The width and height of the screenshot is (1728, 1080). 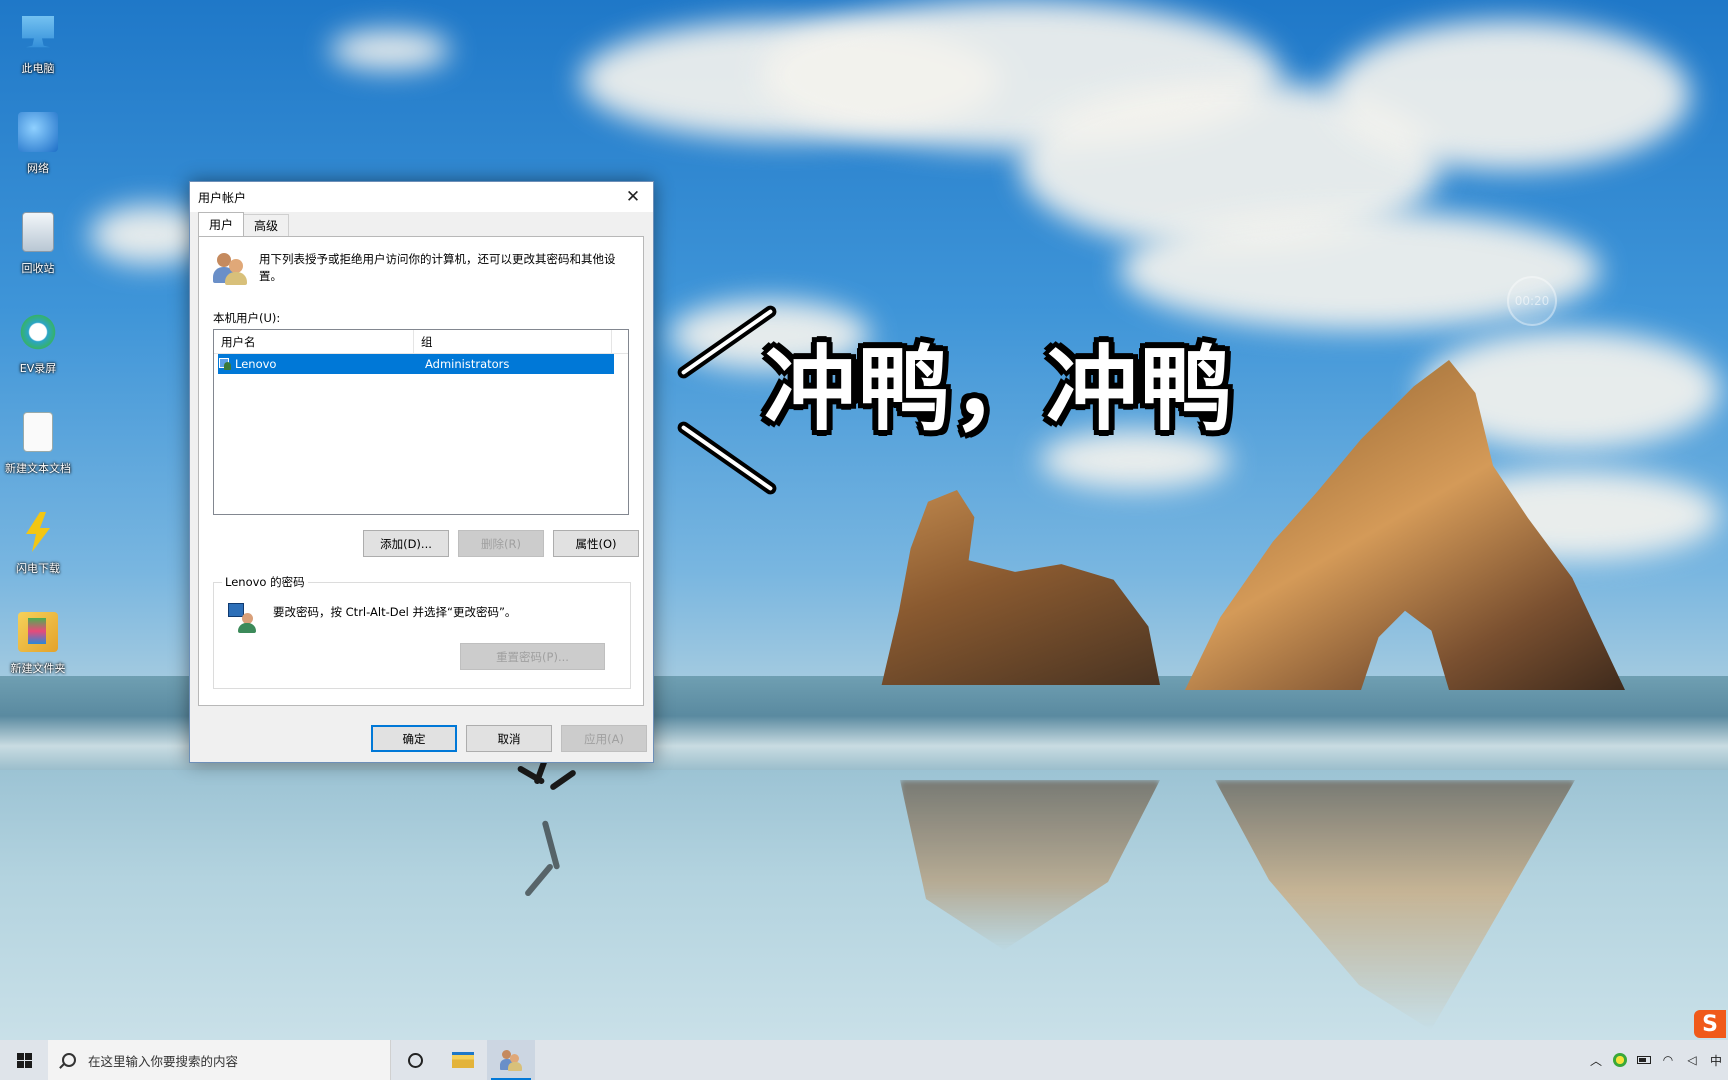 What do you see at coordinates (1532, 301) in the screenshot?
I see `recording-timer: 00:20` at bounding box center [1532, 301].